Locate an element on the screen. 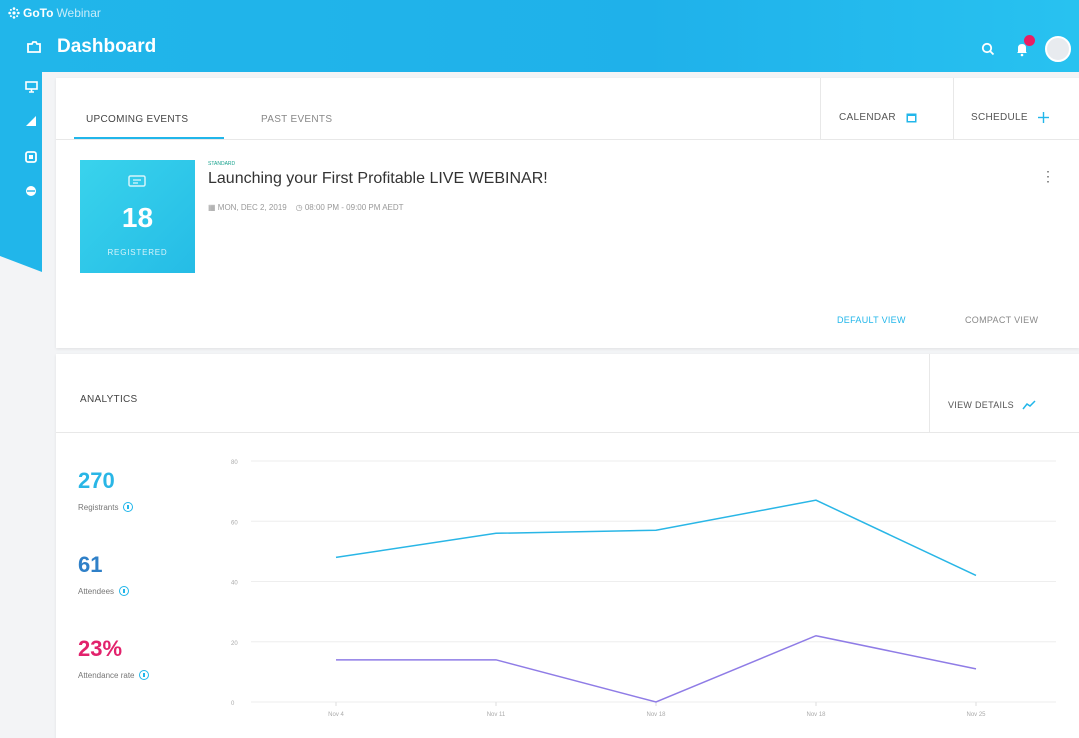  avatar is located at coordinates (1058, 49).